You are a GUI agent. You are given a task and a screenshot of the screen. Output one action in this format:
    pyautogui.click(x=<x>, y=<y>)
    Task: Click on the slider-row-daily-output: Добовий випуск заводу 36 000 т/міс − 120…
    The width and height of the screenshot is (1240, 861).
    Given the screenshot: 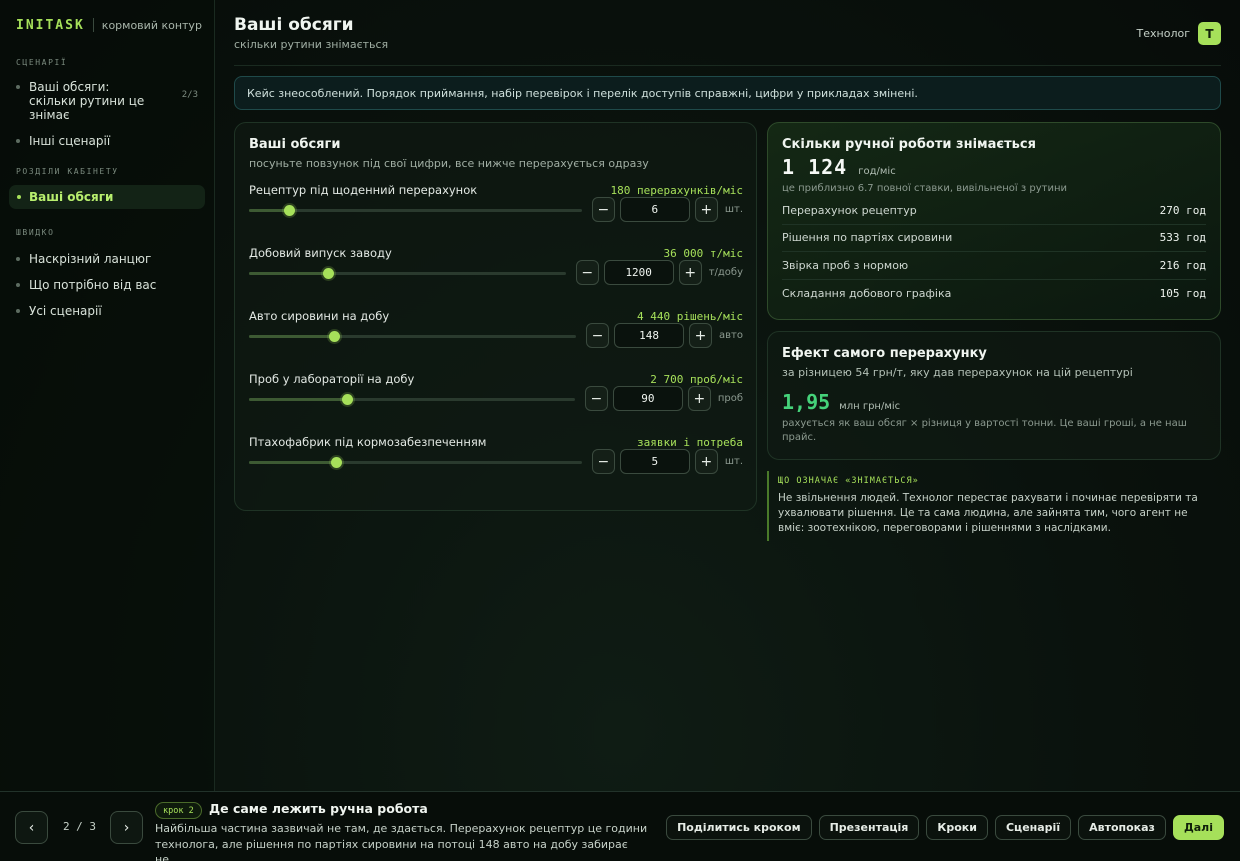 What is the action you would take?
    pyautogui.click(x=496, y=276)
    